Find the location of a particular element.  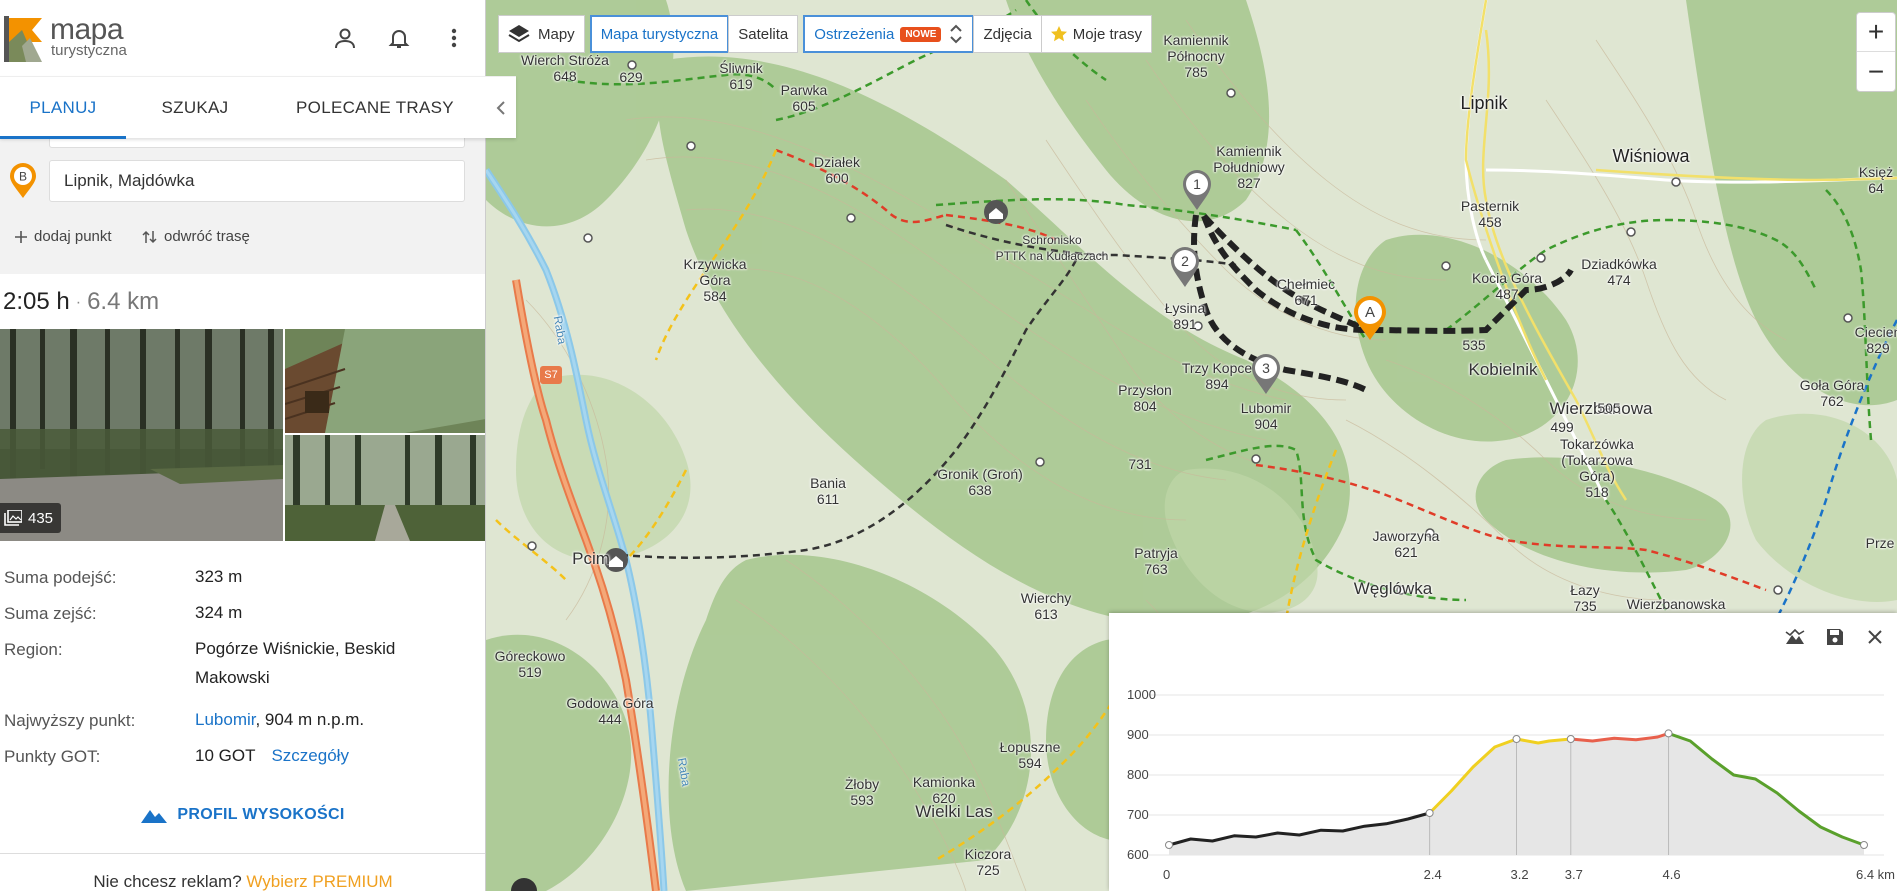

place-lazy: Łazy 735 is located at coordinates (1585, 598).